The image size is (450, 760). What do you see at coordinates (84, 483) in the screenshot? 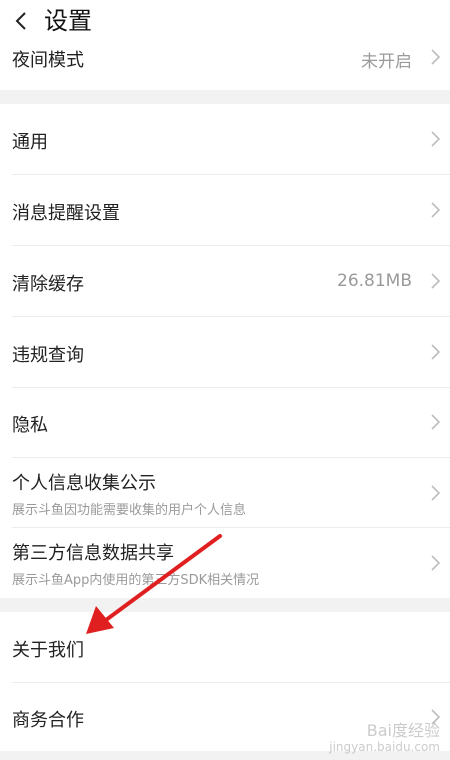
I see `row-label: 个人信息收集公示` at bounding box center [84, 483].